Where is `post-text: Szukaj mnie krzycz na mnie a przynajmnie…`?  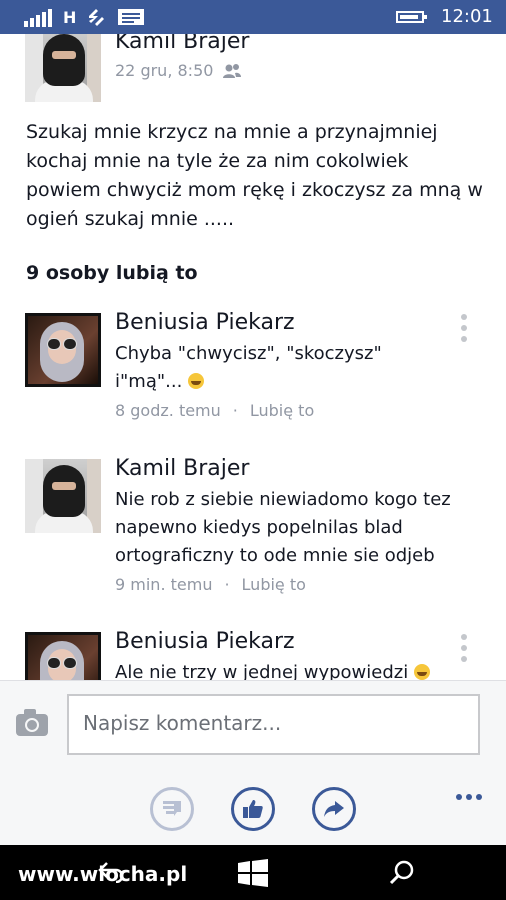
post-text: Szukaj mnie krzycz na mnie a przynajmnie… is located at coordinates (254, 175).